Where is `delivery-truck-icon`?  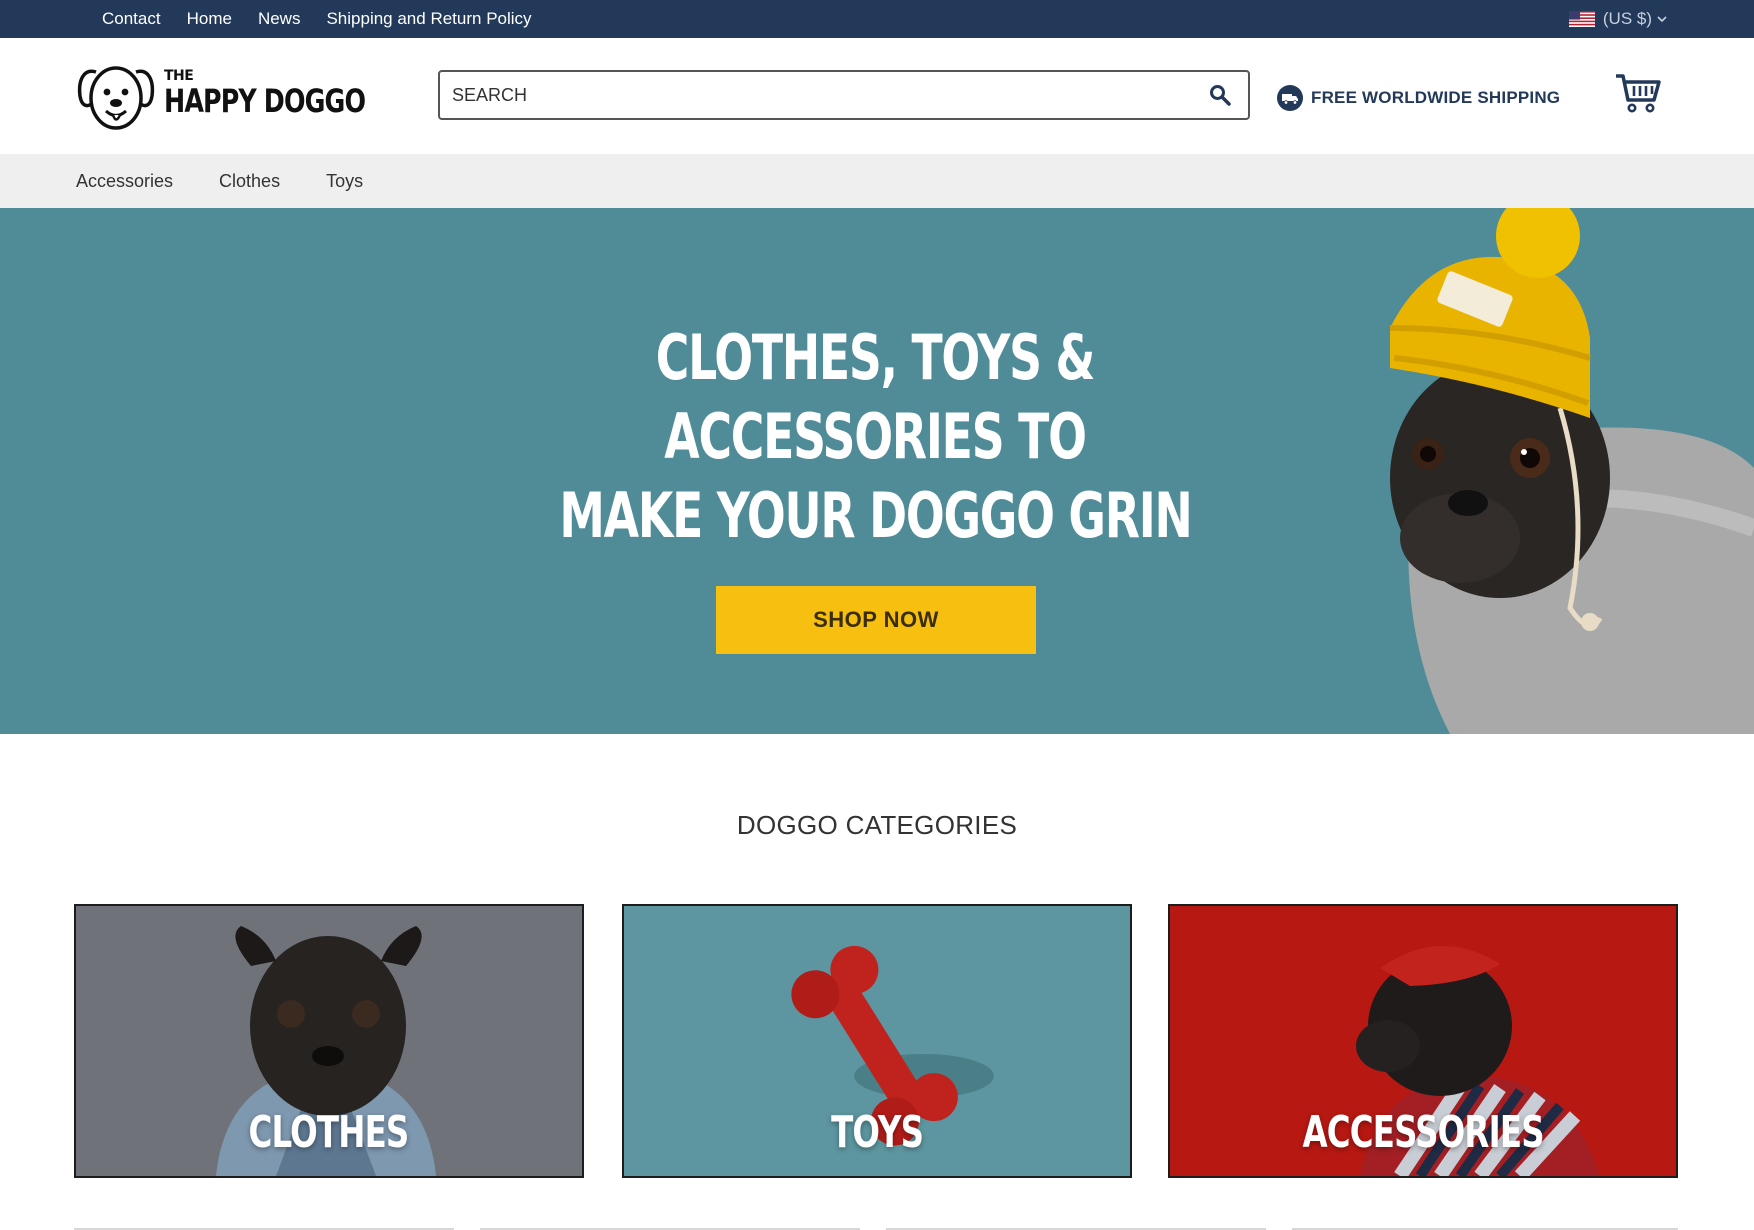 delivery-truck-icon is located at coordinates (1290, 98).